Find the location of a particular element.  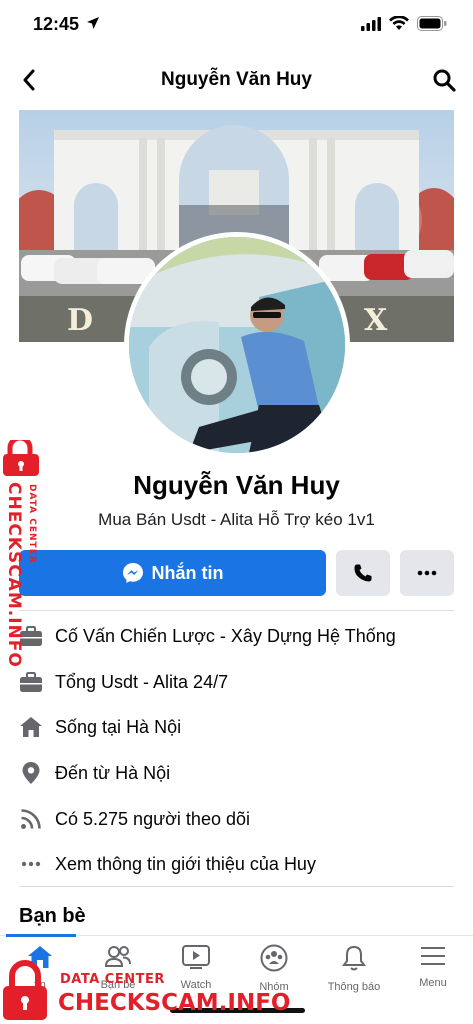

watermark-bottom-small: DATA CENTER is located at coordinates (112, 979).